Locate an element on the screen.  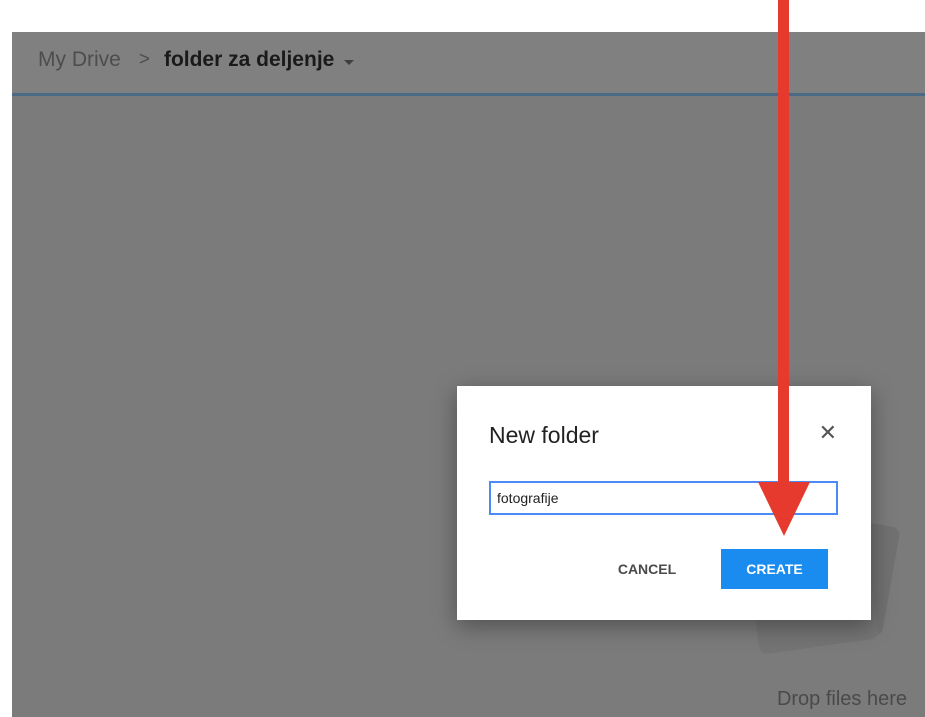
chevron-down-icon is located at coordinates (349, 62).